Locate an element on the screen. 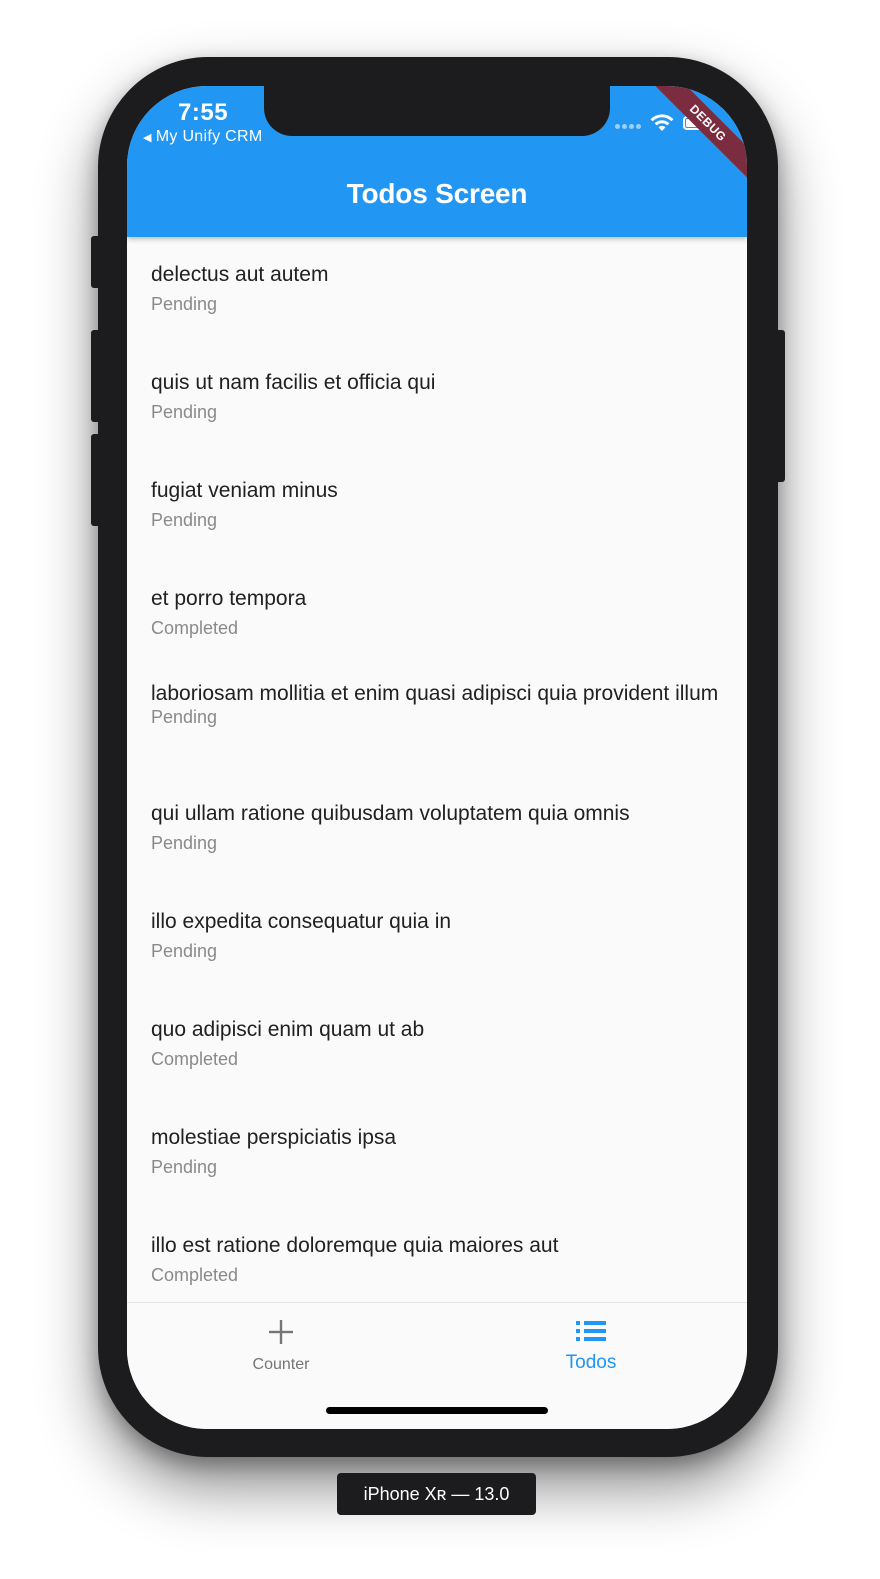 The width and height of the screenshot is (880, 1579). app-bar: 7:55 ◀ My Unify CRM DEBUG Todos Screen is located at coordinates (437, 161).